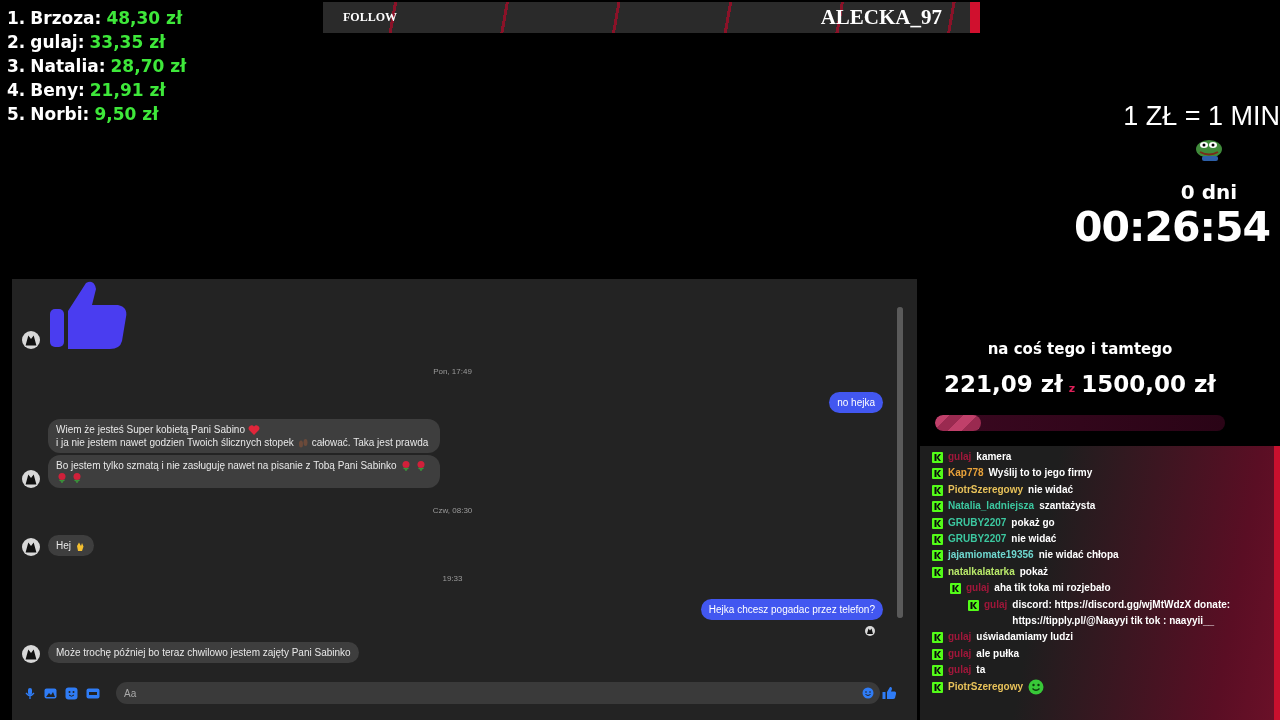 This screenshot has height=720, width=1280. What do you see at coordinates (66, 18) in the screenshot?
I see `donor-name: Brzoza:` at bounding box center [66, 18].